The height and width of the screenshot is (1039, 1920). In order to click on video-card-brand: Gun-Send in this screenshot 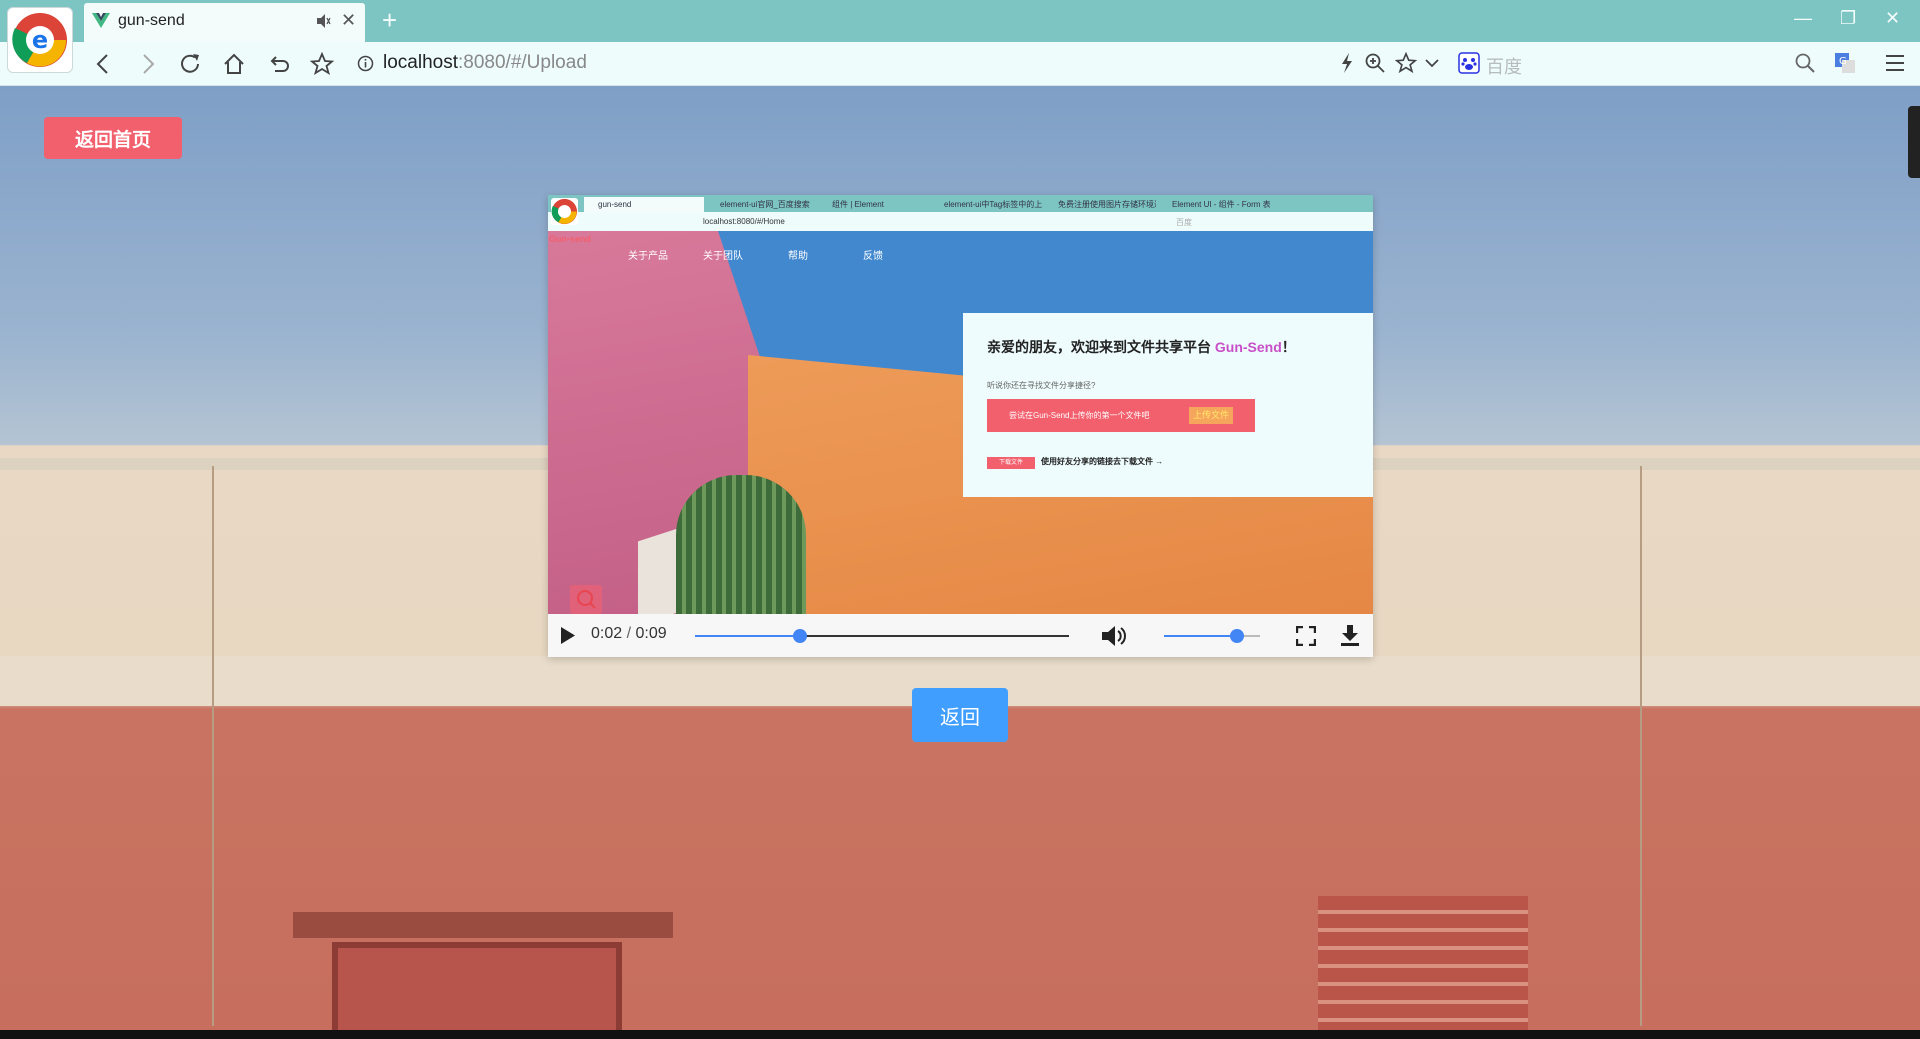, I will do `click(1248, 347)`.